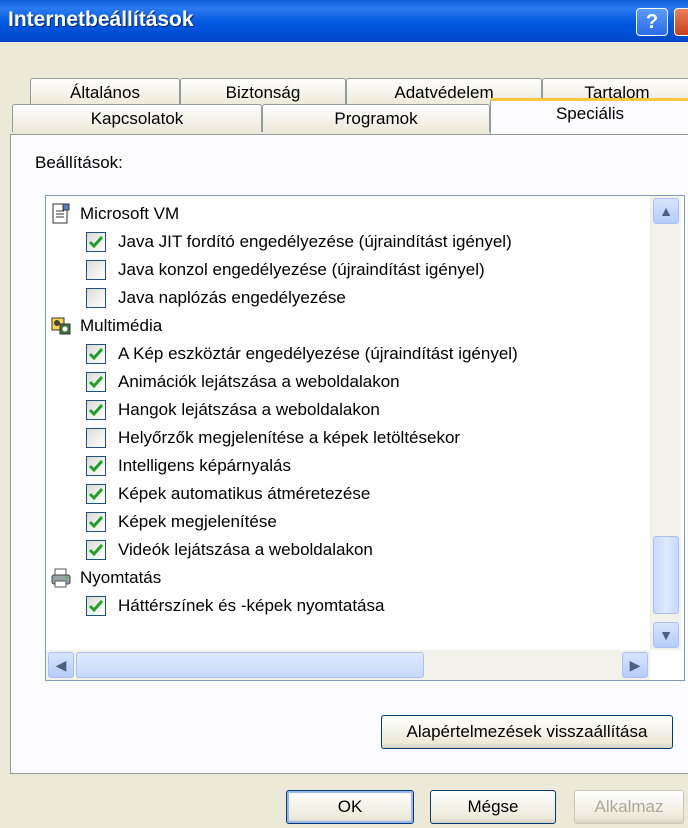 This screenshot has width=688, height=828. Describe the element at coordinates (101, 19) in the screenshot. I see `window-title: Internetbeállítások` at that location.